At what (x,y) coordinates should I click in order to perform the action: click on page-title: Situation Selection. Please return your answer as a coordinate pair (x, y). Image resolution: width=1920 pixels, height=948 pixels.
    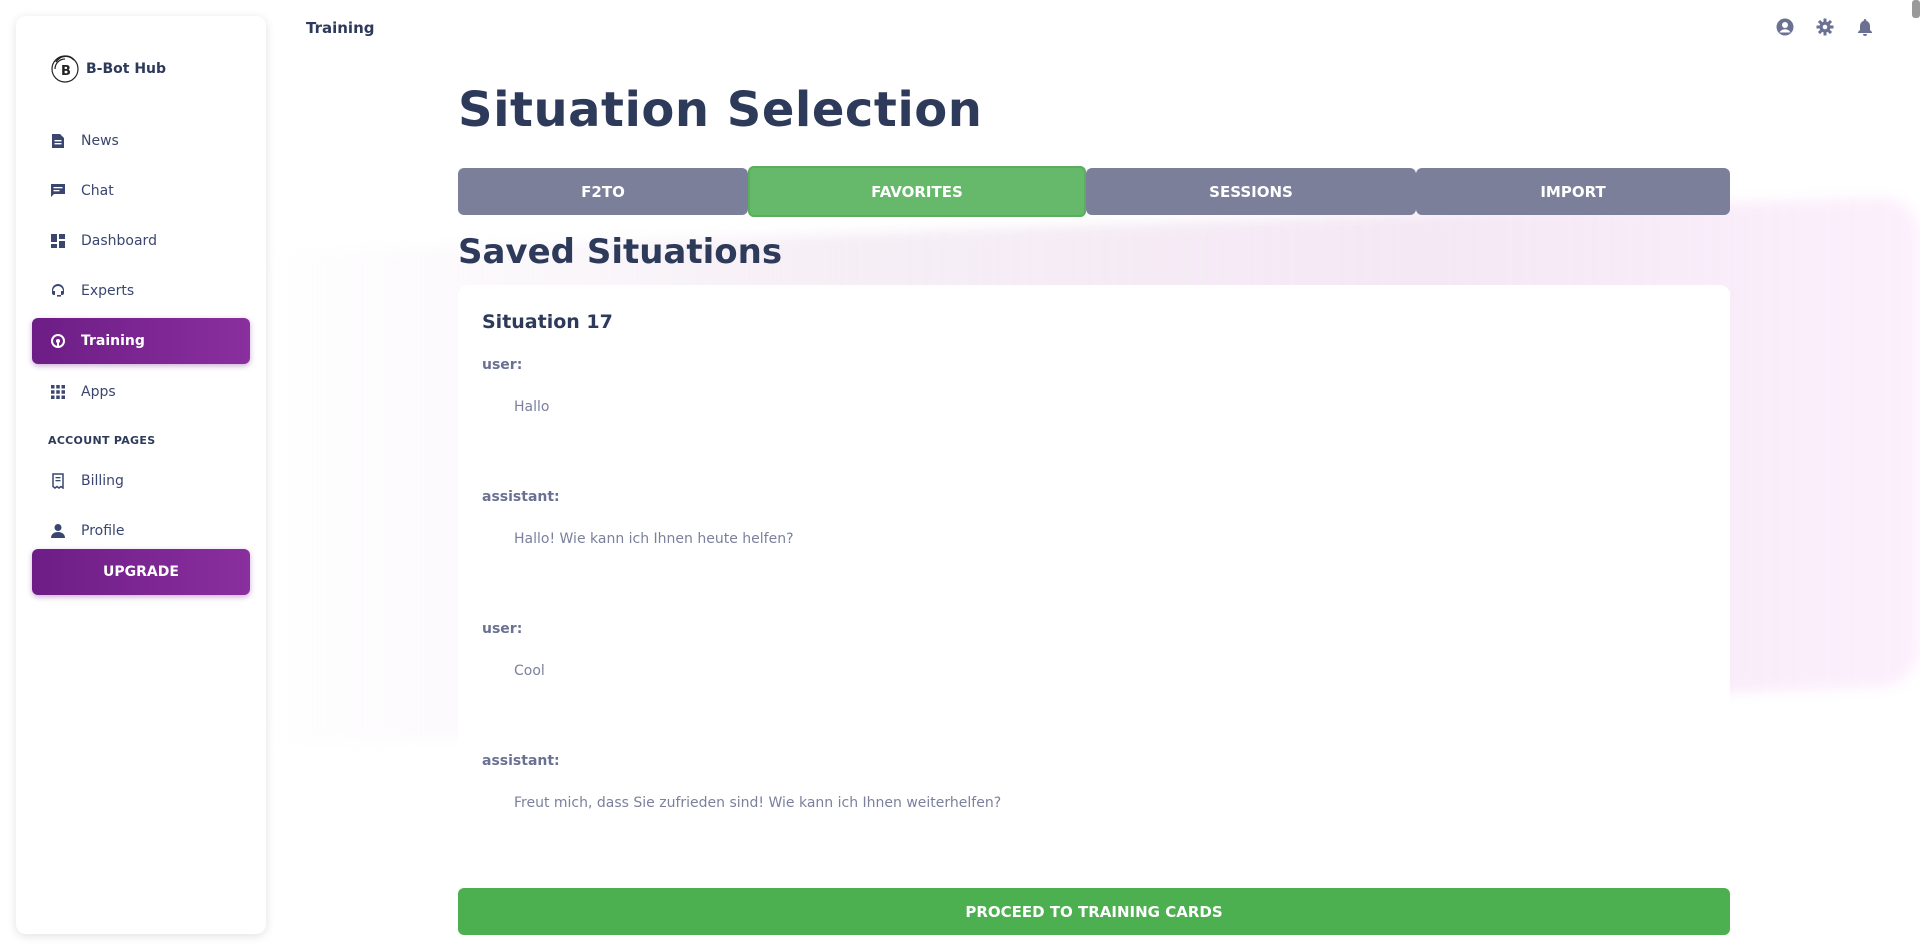
    Looking at the image, I should click on (720, 110).